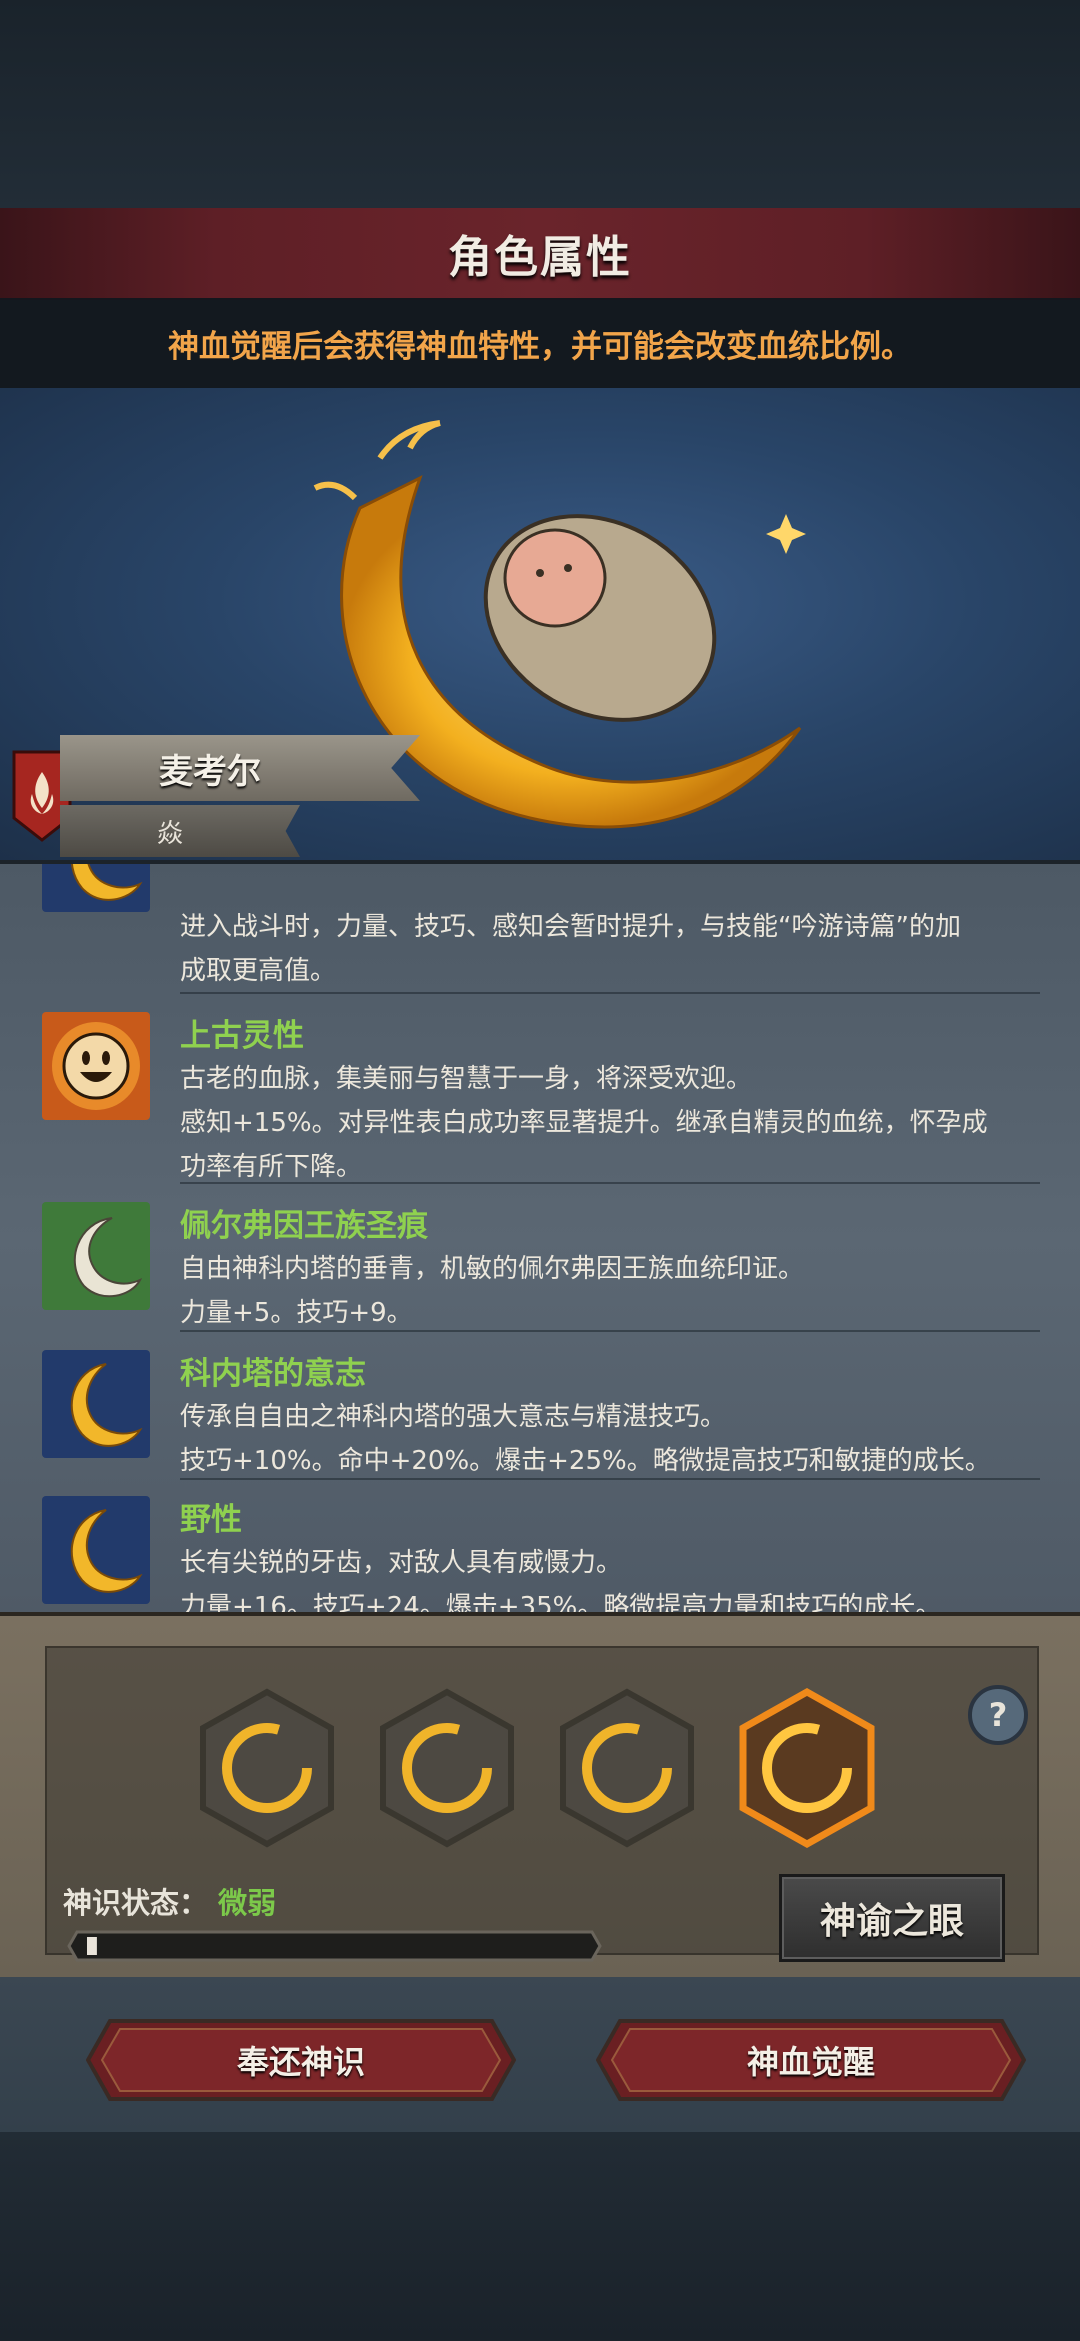 This screenshot has height=2341, width=1080. Describe the element at coordinates (136, 1903) in the screenshot. I see `status-label: 神识状态：` at that location.